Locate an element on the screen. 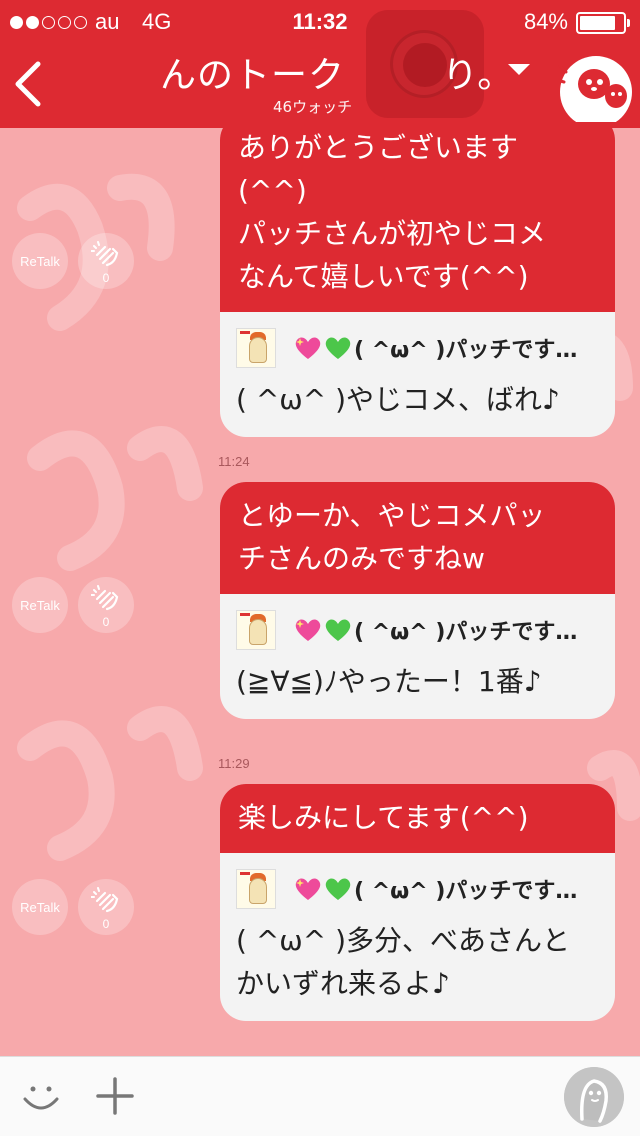 The image size is (640, 1136). chevron-left-icon is located at coordinates (28, 84).